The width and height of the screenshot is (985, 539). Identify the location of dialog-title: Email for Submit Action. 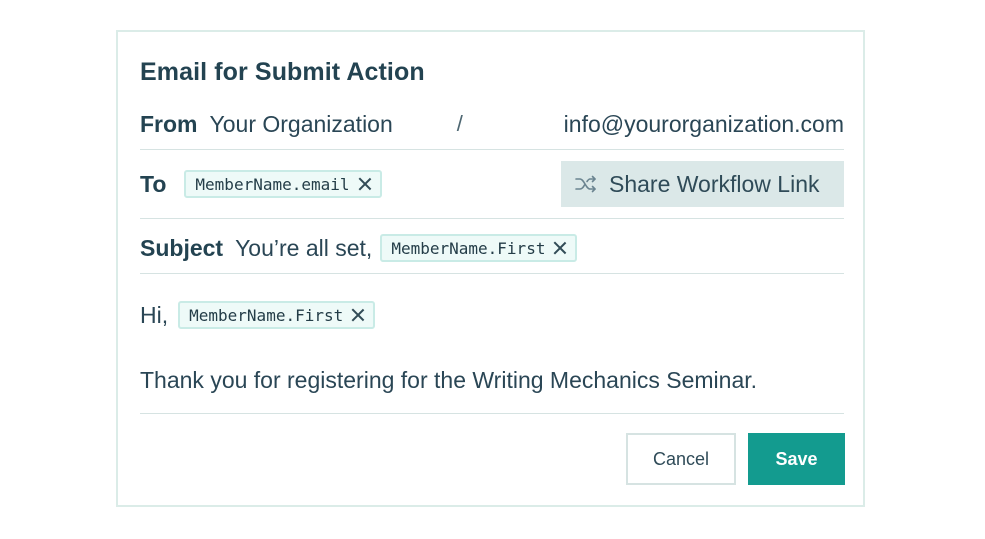
(282, 72).